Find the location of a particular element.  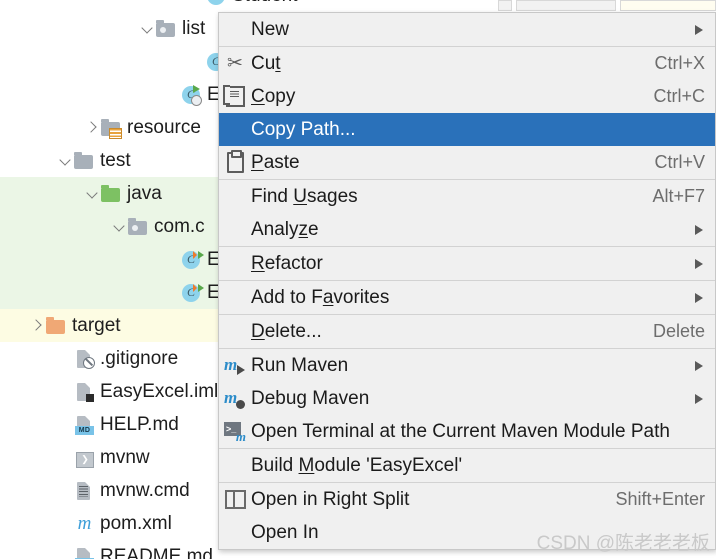

tree-row-label: HELP.md is located at coordinates (139, 424).